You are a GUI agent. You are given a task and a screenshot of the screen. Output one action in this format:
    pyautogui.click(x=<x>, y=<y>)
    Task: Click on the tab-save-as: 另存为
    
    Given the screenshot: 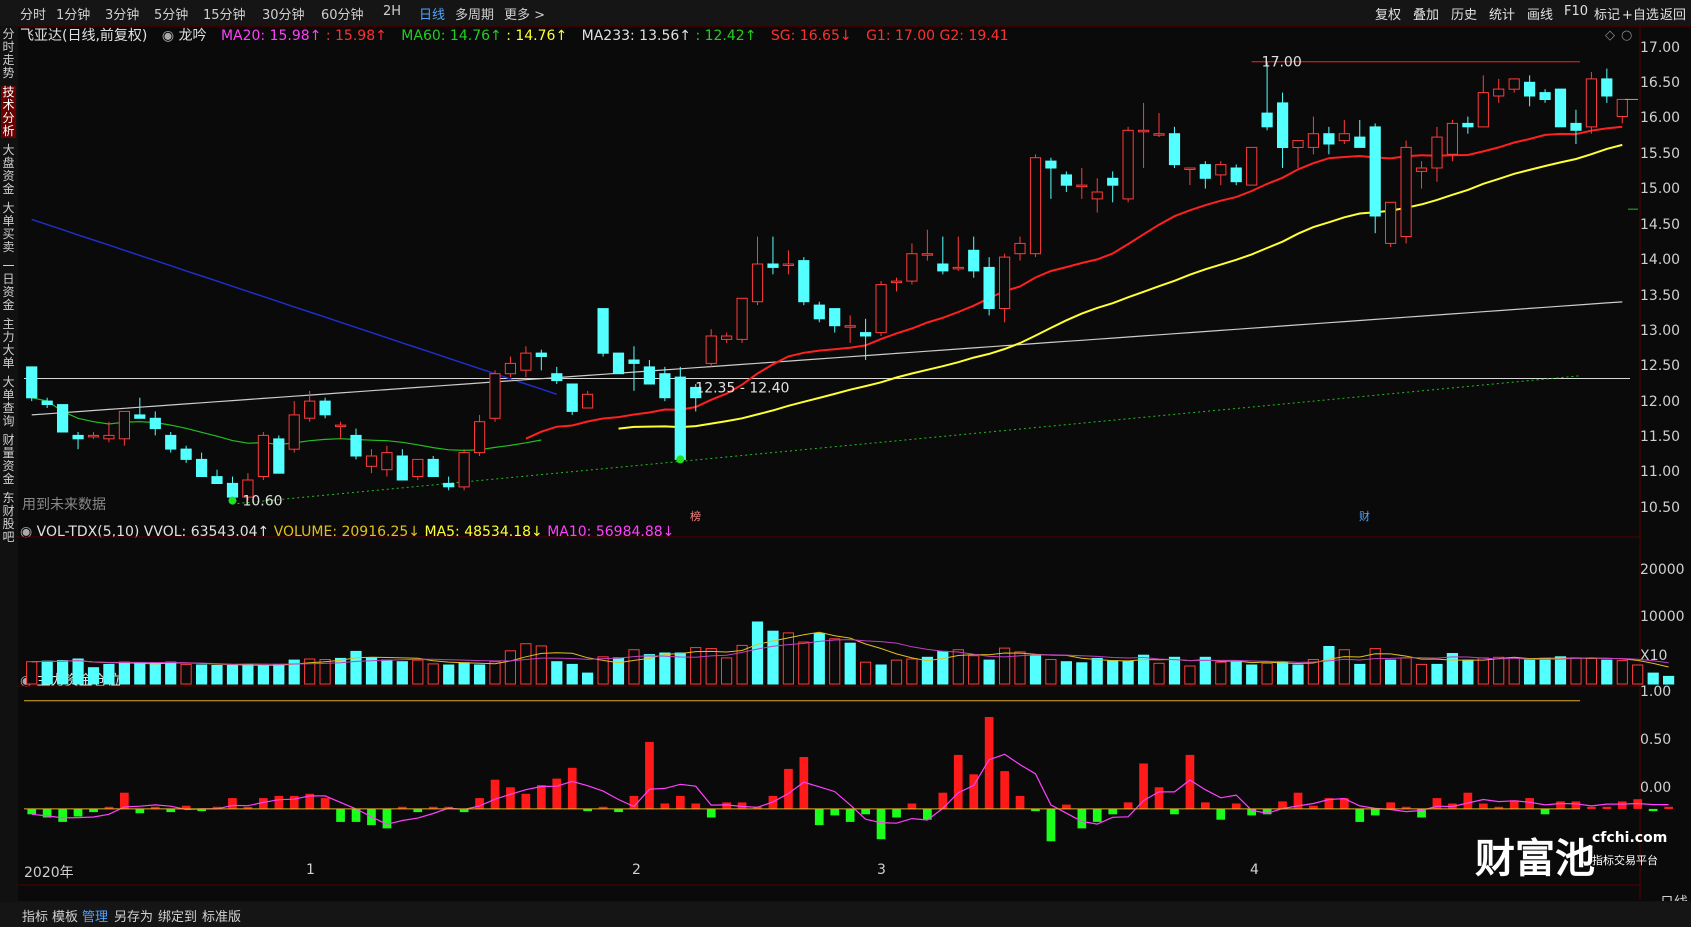 What is the action you would take?
    pyautogui.click(x=133, y=915)
    